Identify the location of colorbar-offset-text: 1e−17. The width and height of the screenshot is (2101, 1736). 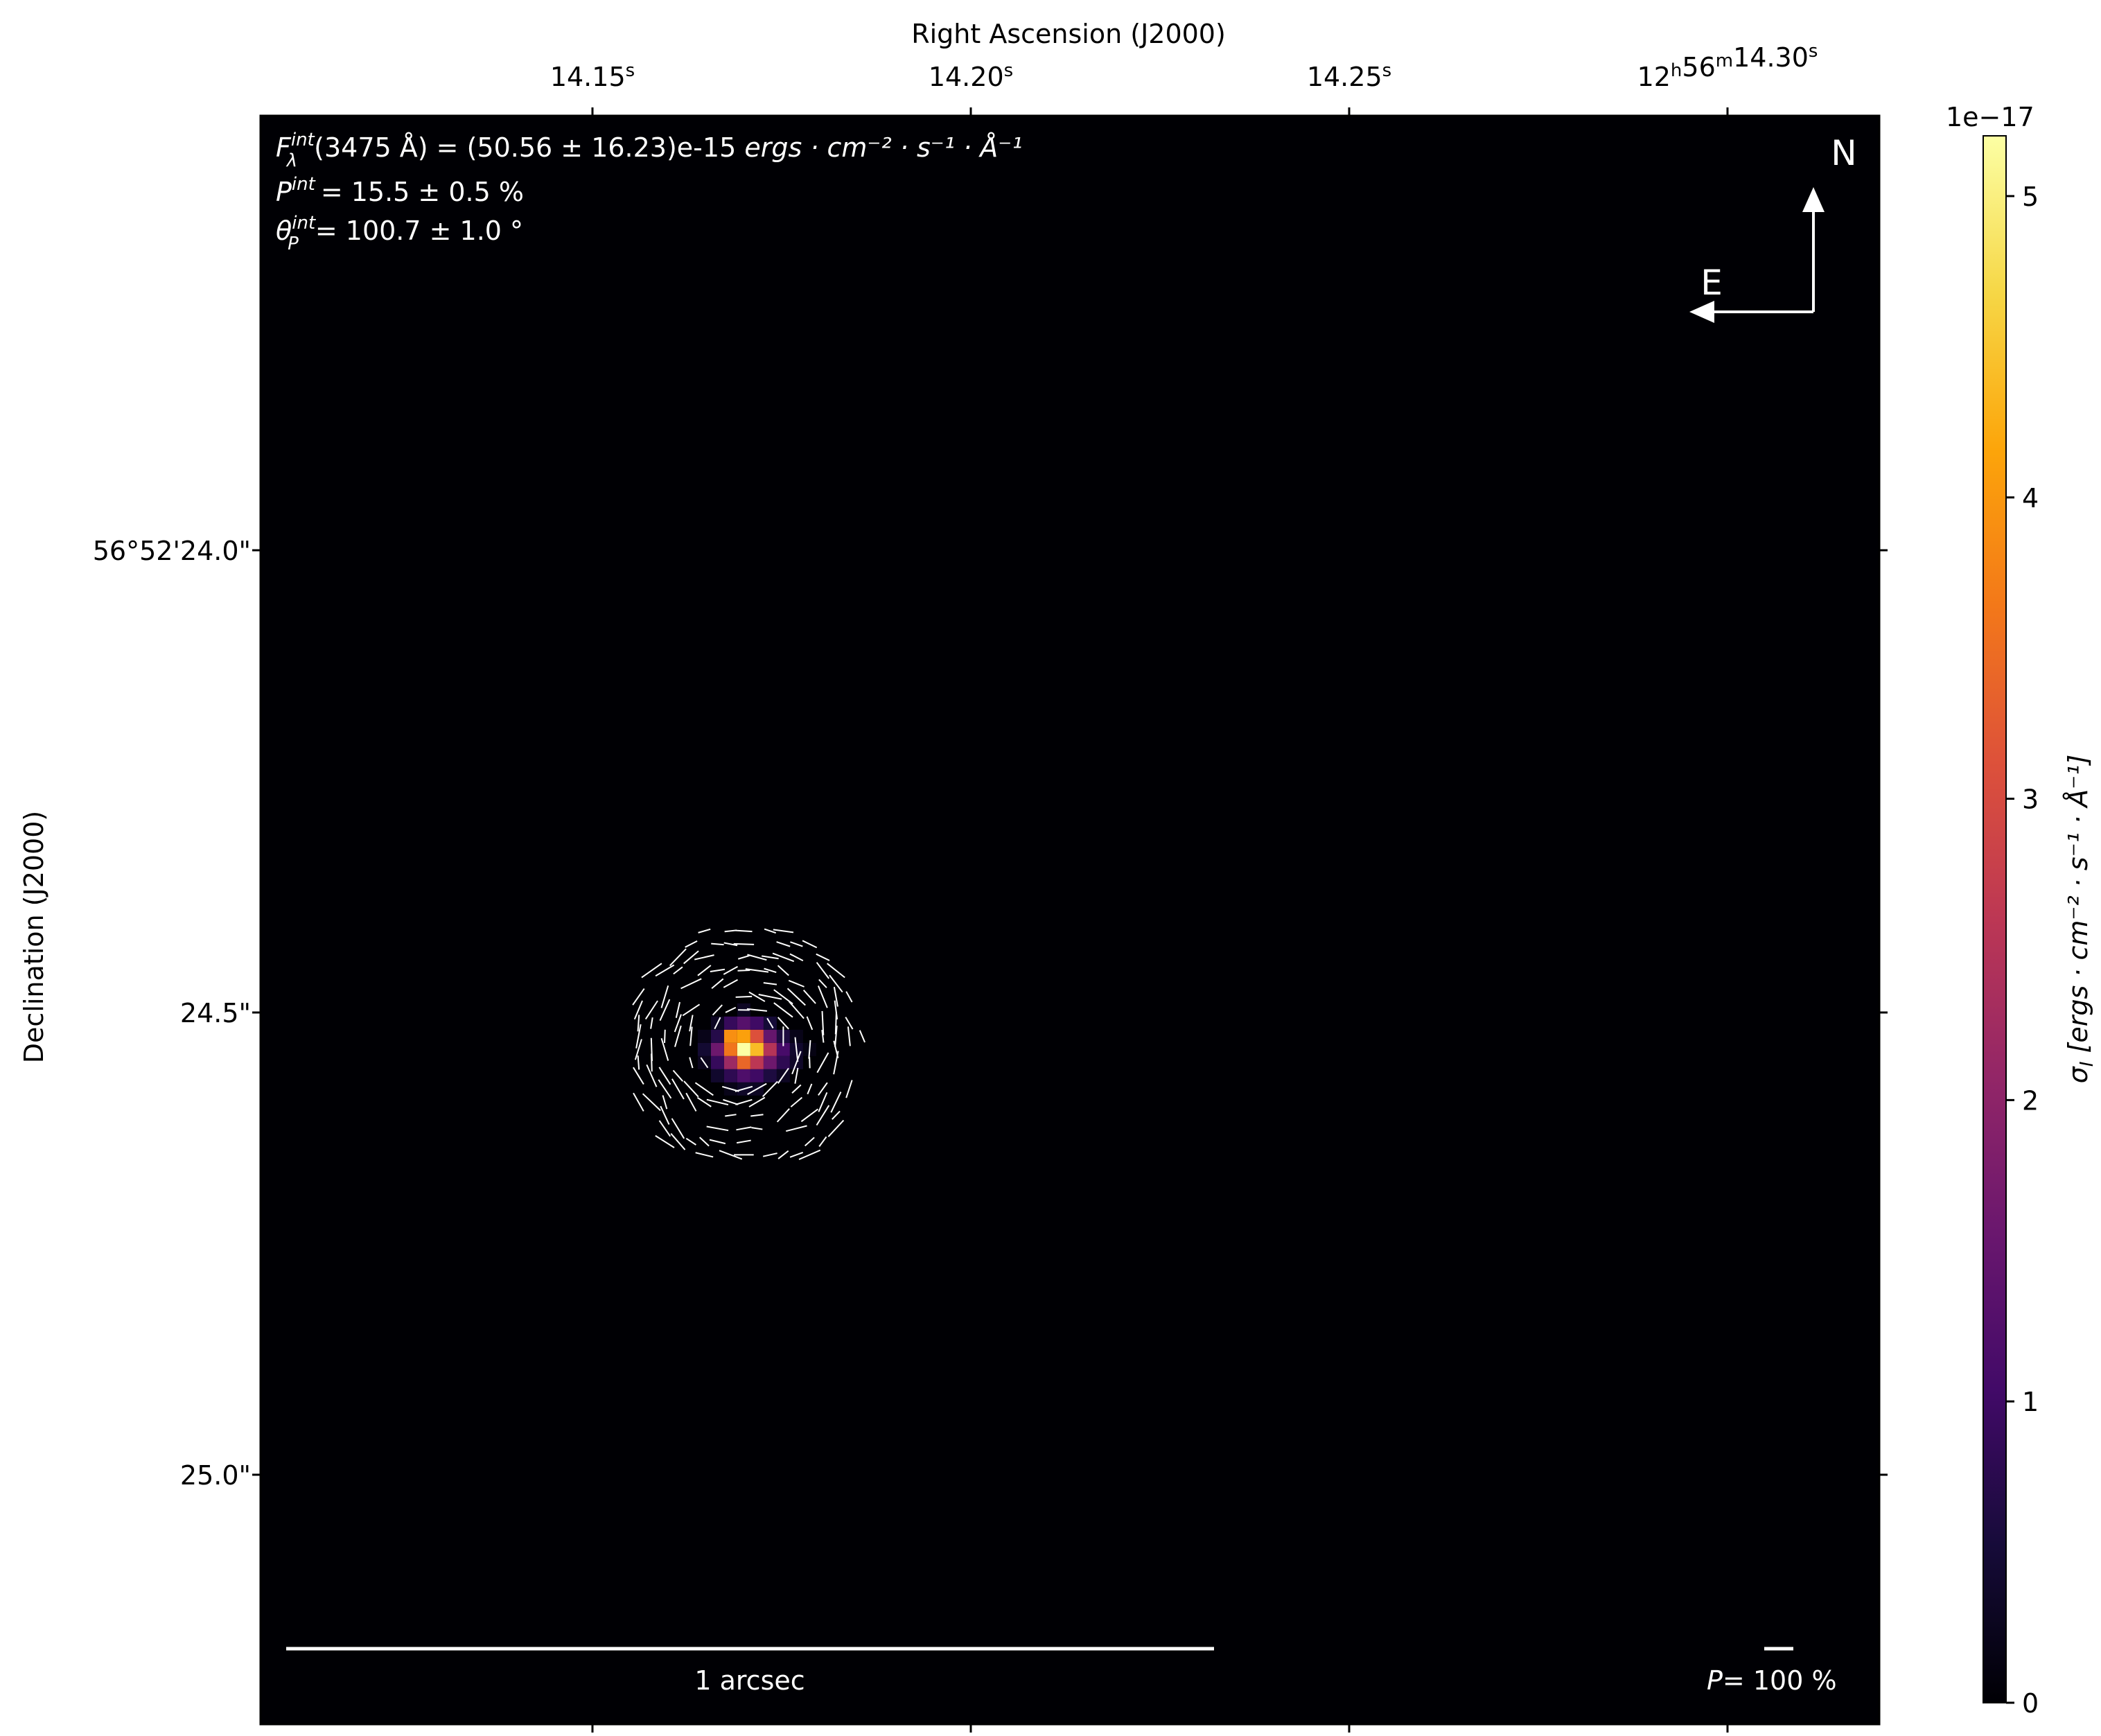
(1990, 117).